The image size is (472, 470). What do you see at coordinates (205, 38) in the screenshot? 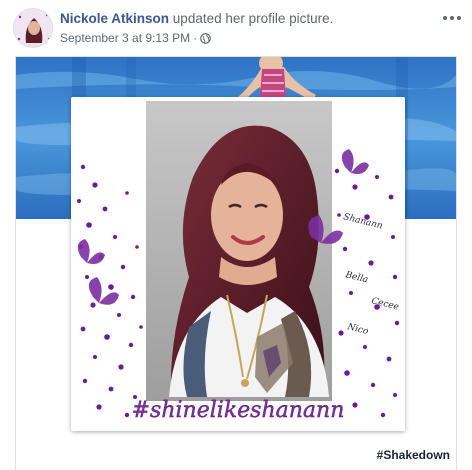
I see `globe-icon` at bounding box center [205, 38].